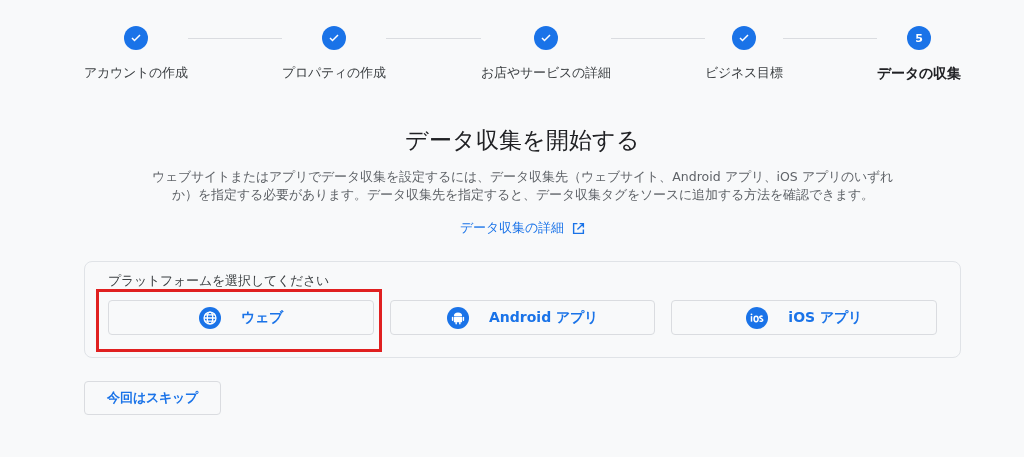 The width and height of the screenshot is (1024, 457). I want to click on learn-more-link: データ収集の詳細, so click(522, 228).